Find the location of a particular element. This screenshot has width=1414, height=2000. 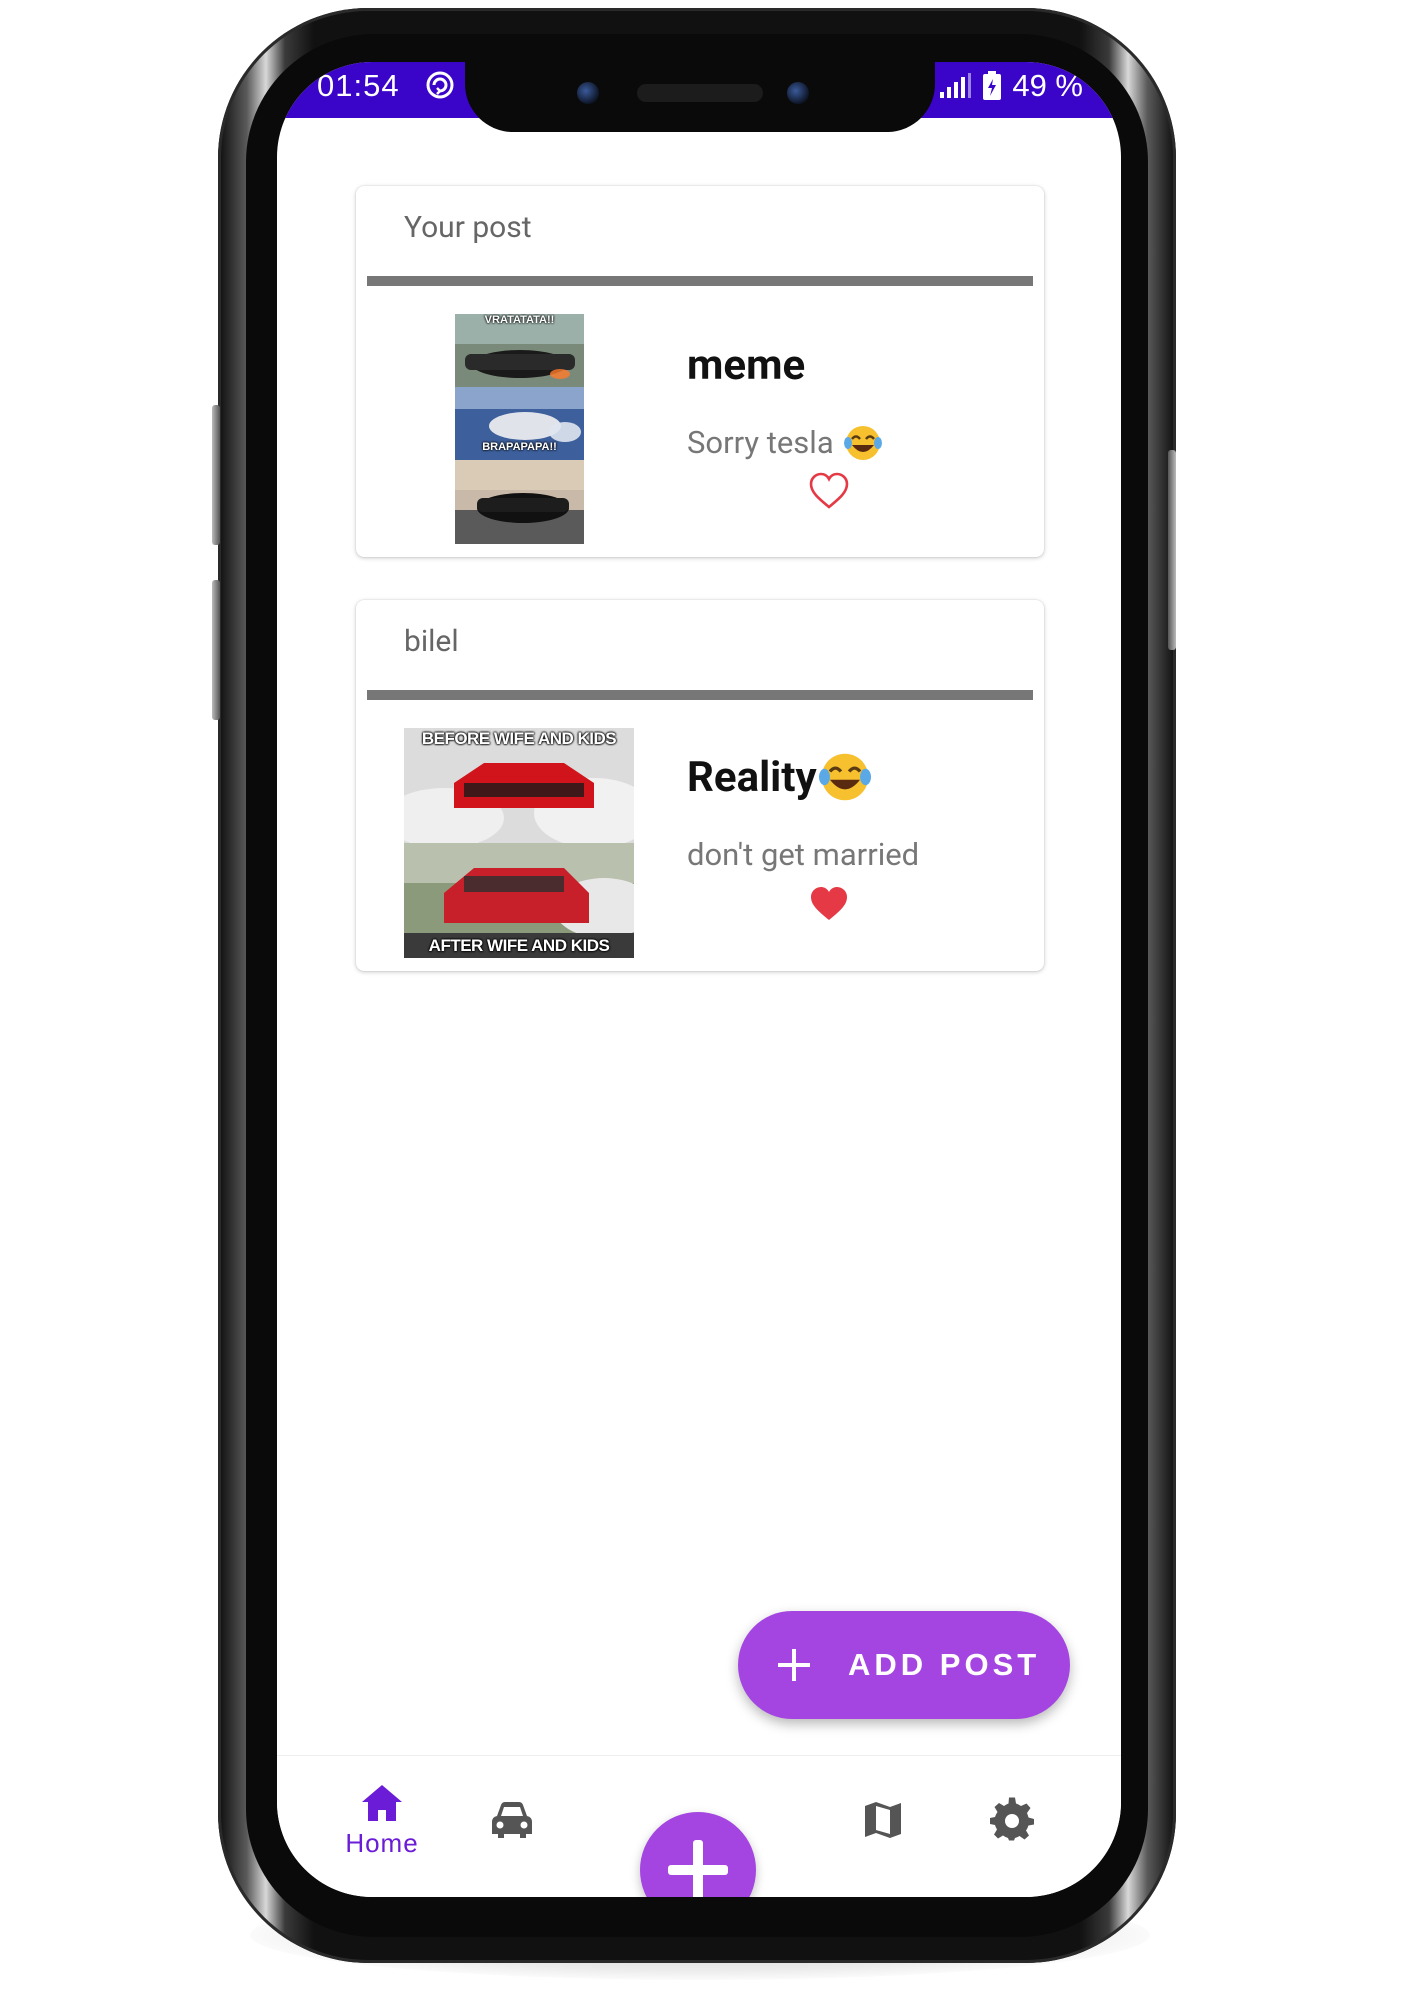

front-camera-icon is located at coordinates (588, 93).